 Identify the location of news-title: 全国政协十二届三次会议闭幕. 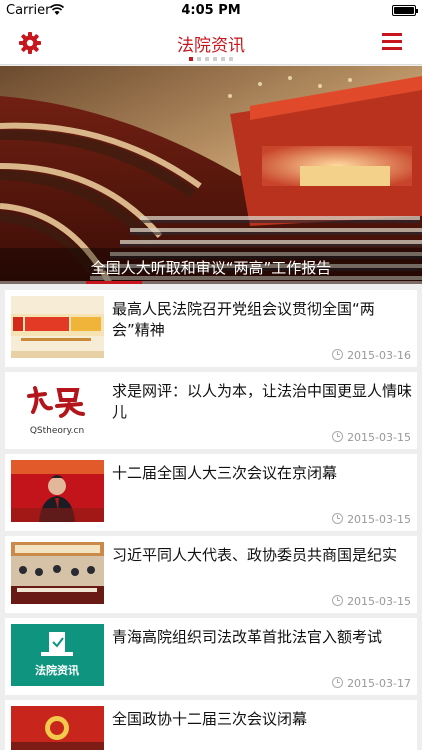
(210, 719).